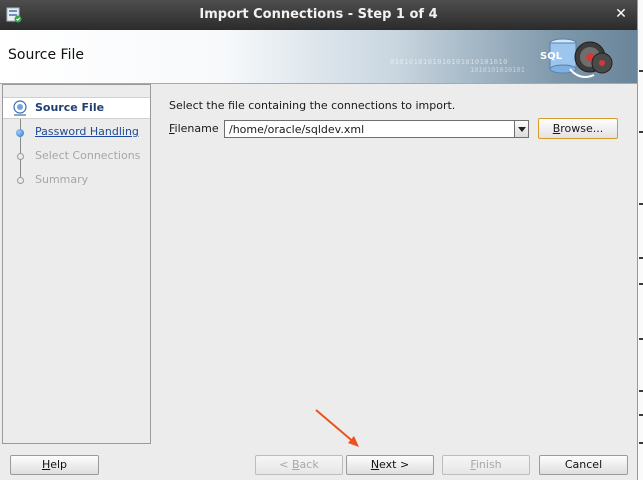  I want to click on filename-value: /home/oracle/sqldev.xml, so click(296, 129).